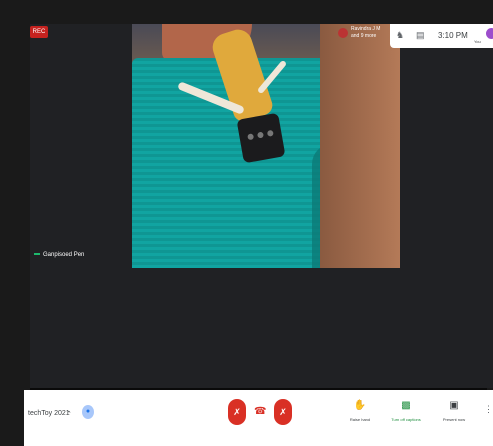 This screenshot has width=493, height=446. What do you see at coordinates (39, 32) in the screenshot?
I see `recording-badge: REC` at bounding box center [39, 32].